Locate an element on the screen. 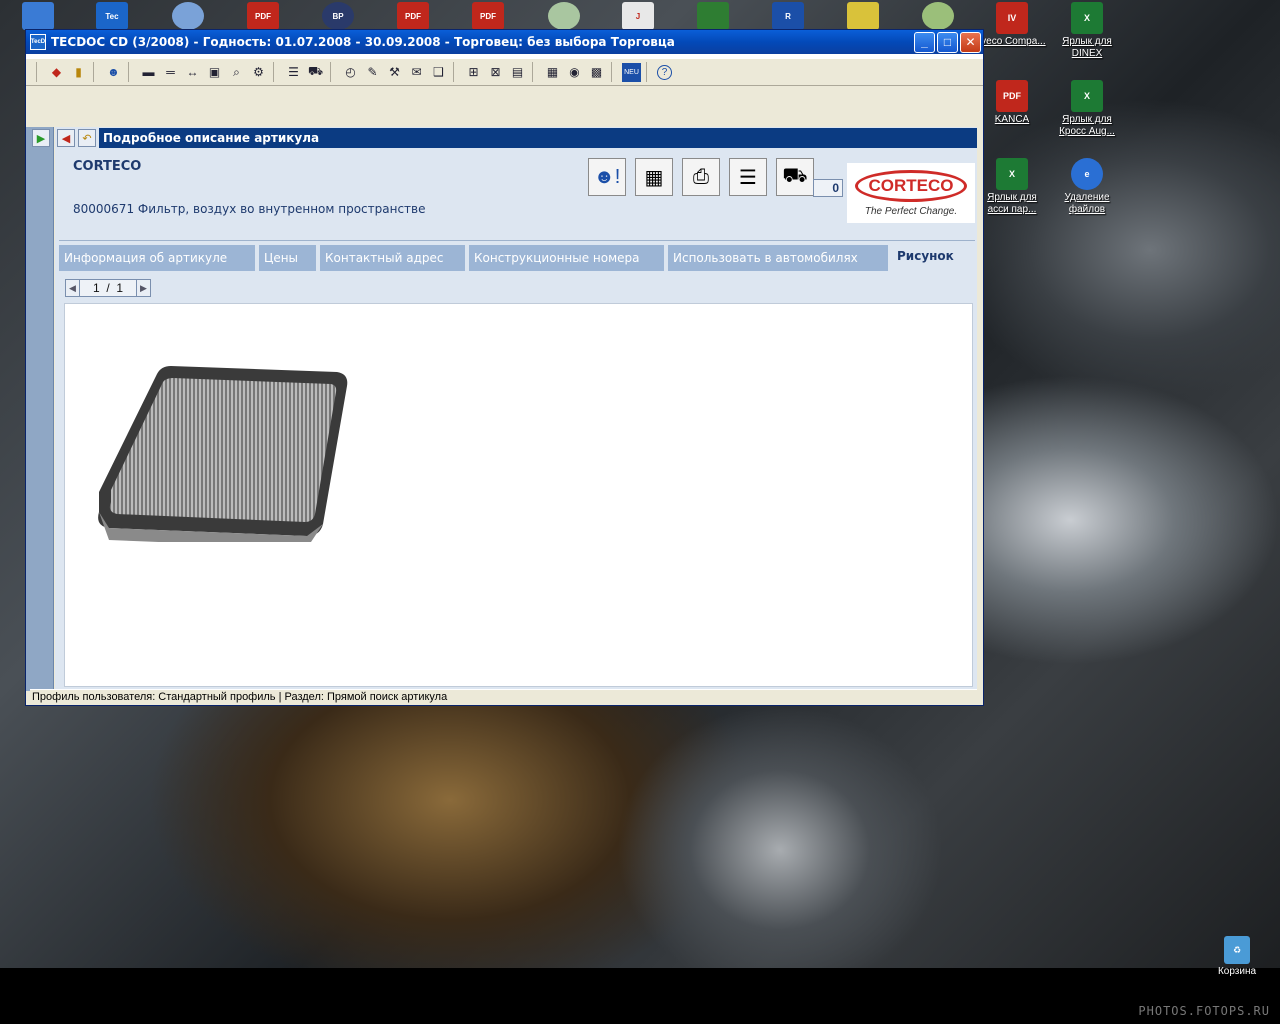  ie-icon: e is located at coordinates (1087, 174).